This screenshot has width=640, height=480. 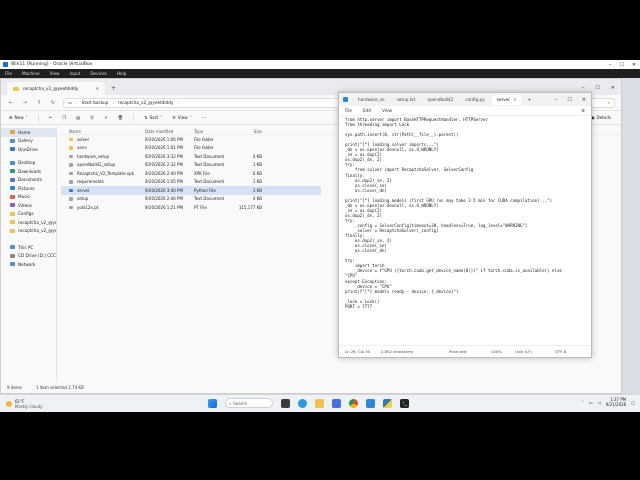 I want to click on nav-item-network: Network, so click(x=28, y=264).